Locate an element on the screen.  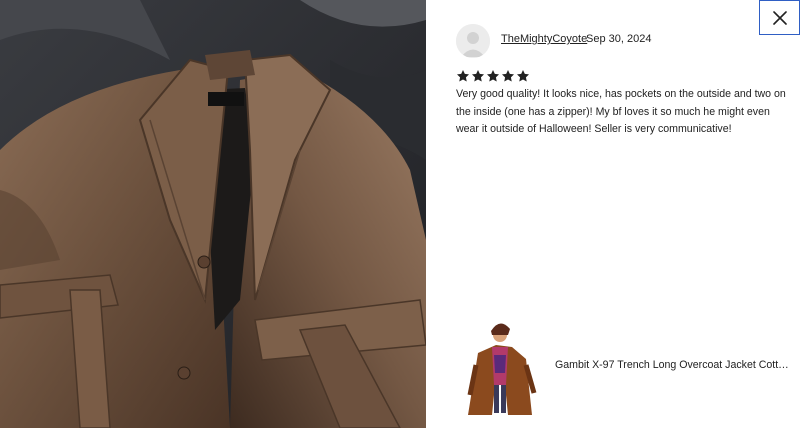
avatar-placeholder-icon is located at coordinates (473, 41).